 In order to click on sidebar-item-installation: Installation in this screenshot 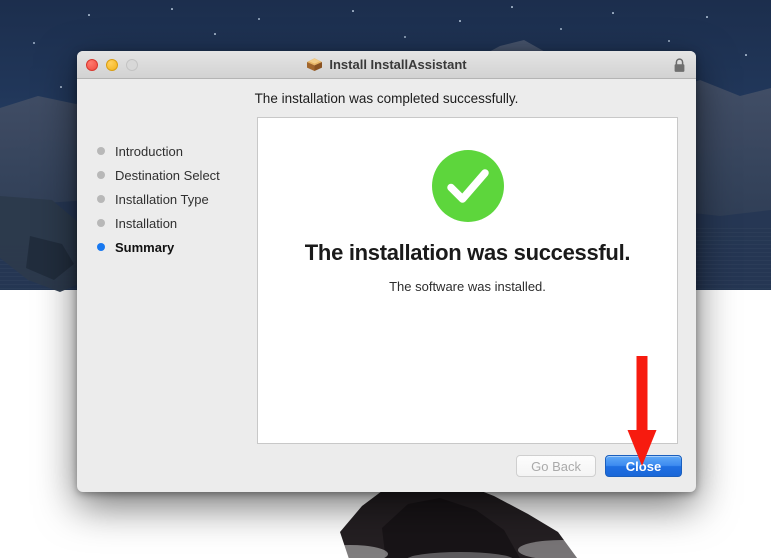, I will do `click(167, 223)`.